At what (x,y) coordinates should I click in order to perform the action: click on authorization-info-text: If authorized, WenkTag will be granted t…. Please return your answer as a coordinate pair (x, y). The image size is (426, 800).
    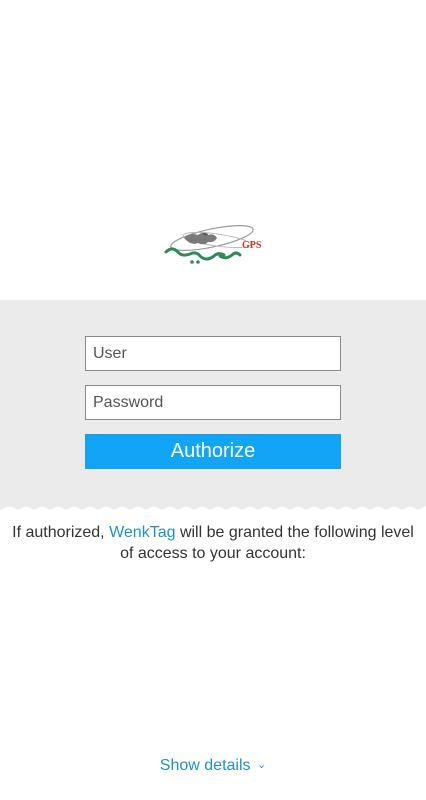
    Looking at the image, I should click on (213, 543).